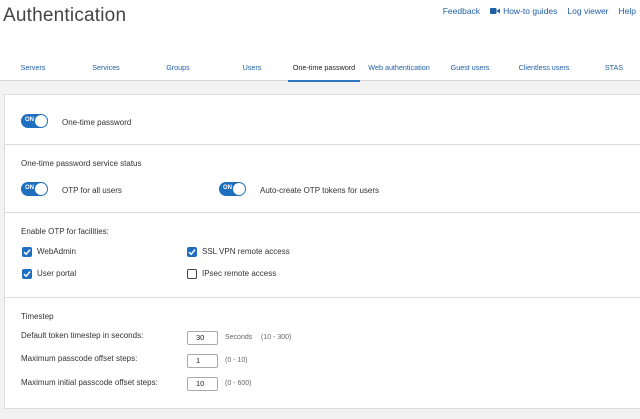 The height and width of the screenshot is (419, 640). Describe the element at coordinates (29, 120) in the screenshot. I see `otp-toggle-on-label: ON` at that location.